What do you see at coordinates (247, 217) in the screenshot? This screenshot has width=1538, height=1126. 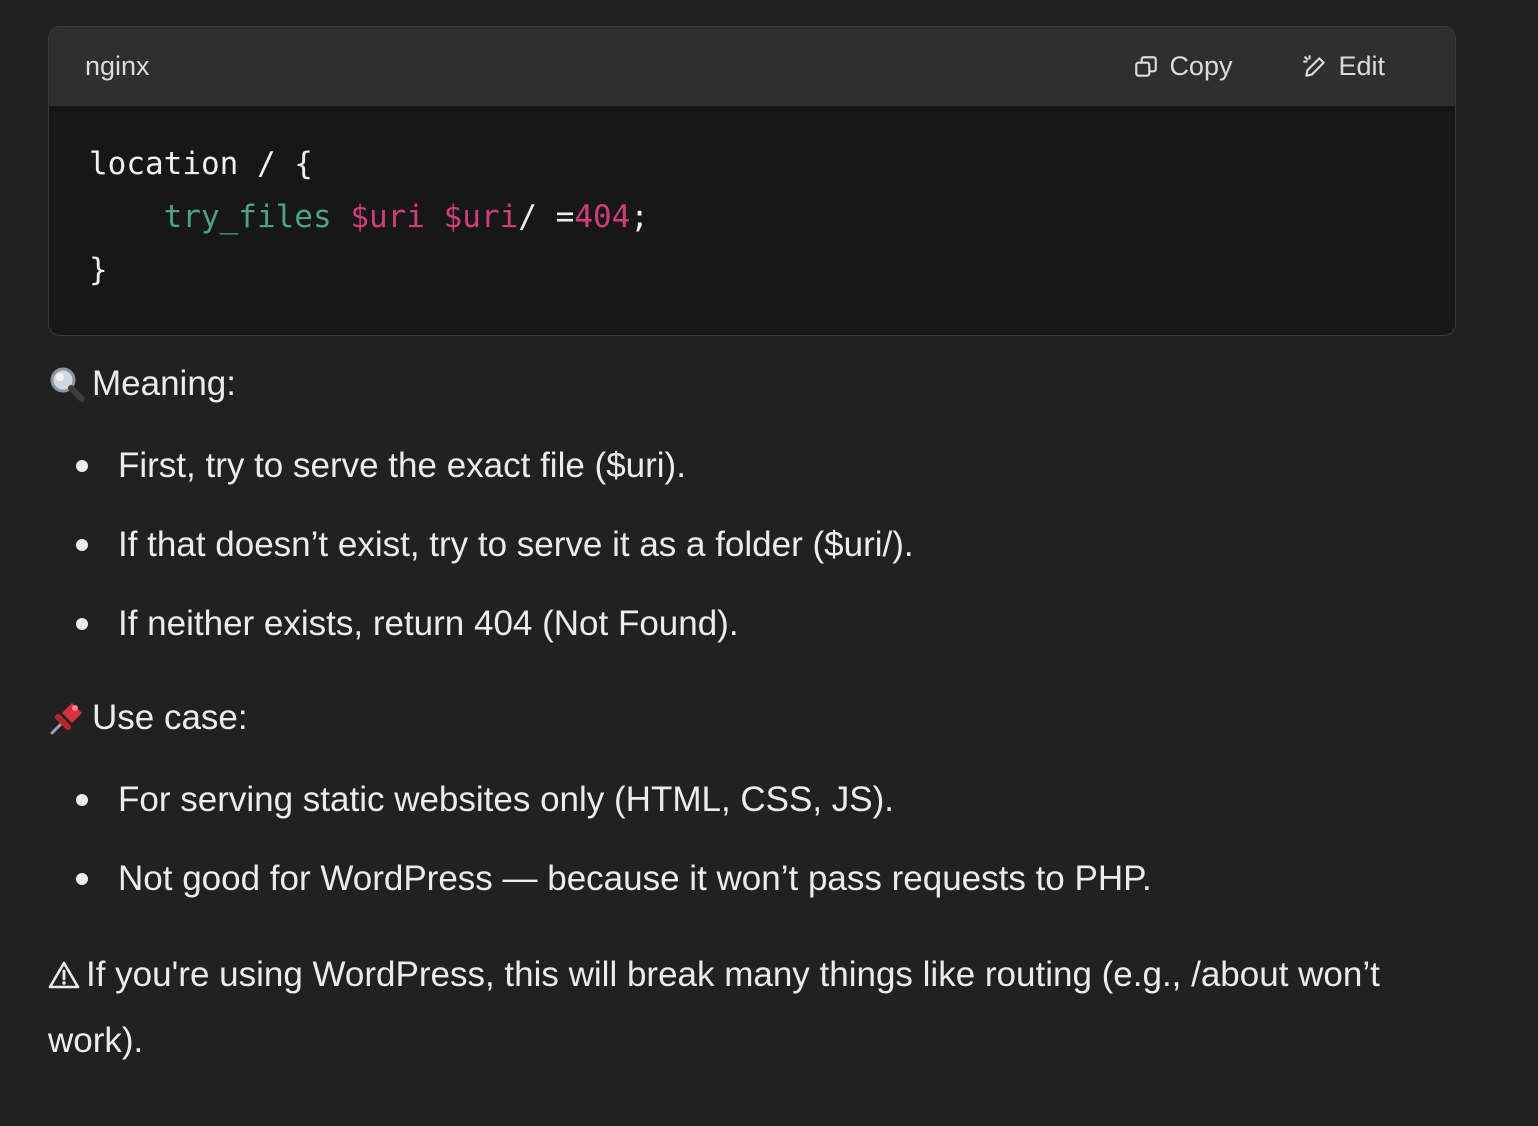 I see `code-token-directive: try_files` at bounding box center [247, 217].